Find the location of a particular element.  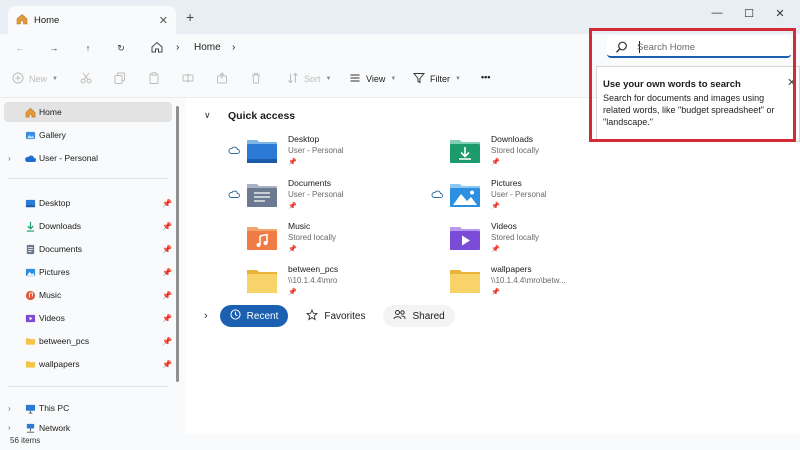

quick-access-title: Quick access is located at coordinates (261, 116).